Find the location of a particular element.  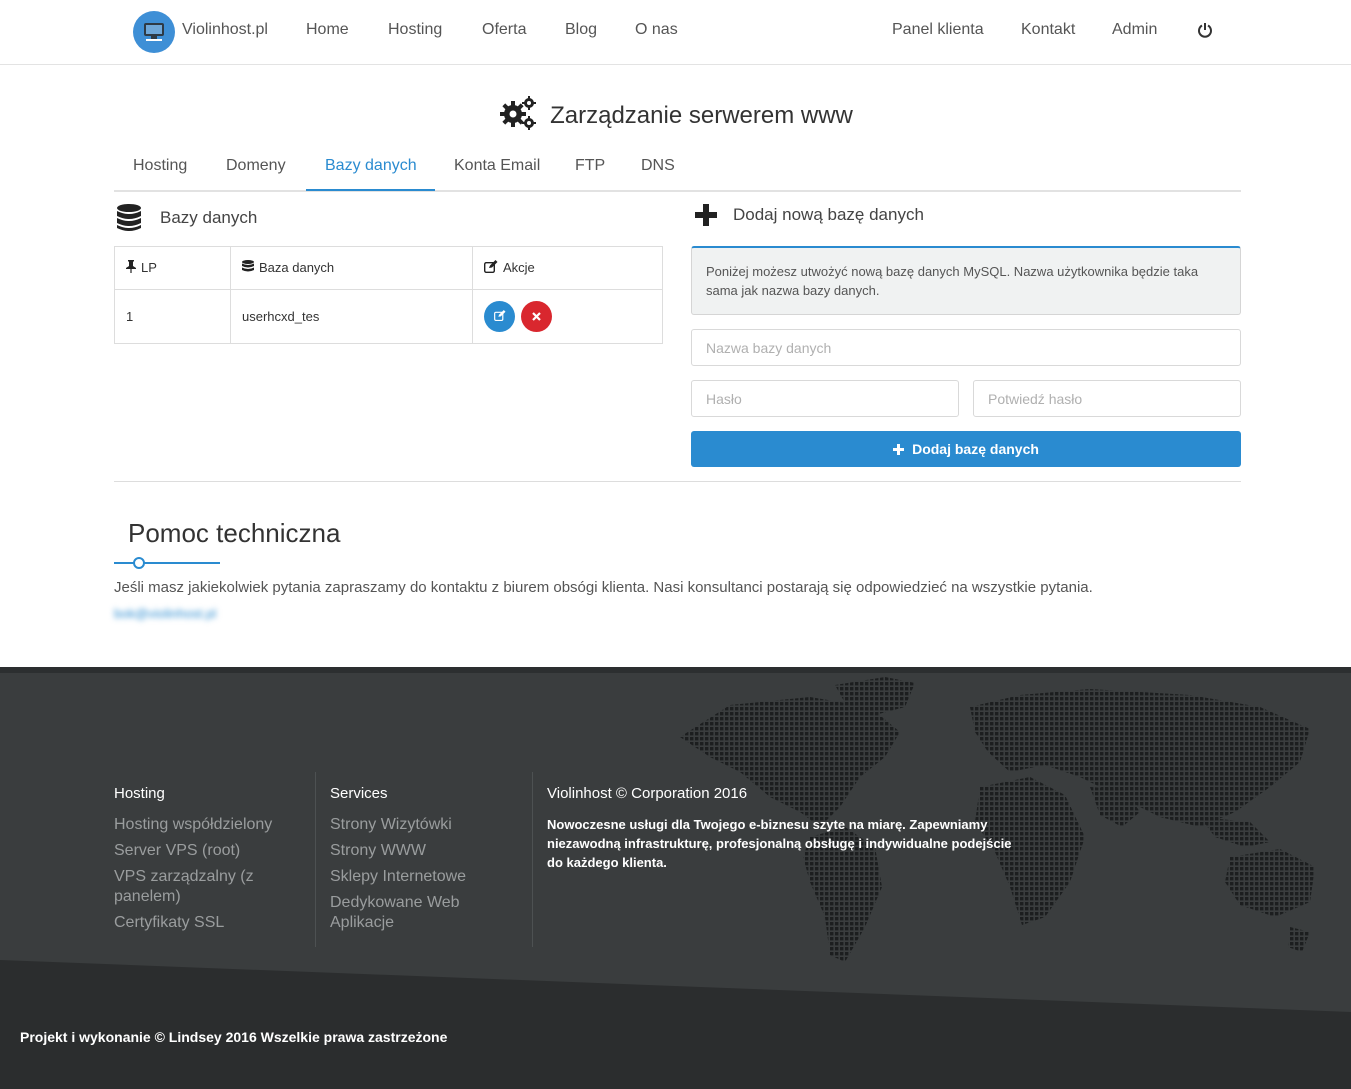

add-database-button-label: Dodaj bazę danych is located at coordinates (975, 449).